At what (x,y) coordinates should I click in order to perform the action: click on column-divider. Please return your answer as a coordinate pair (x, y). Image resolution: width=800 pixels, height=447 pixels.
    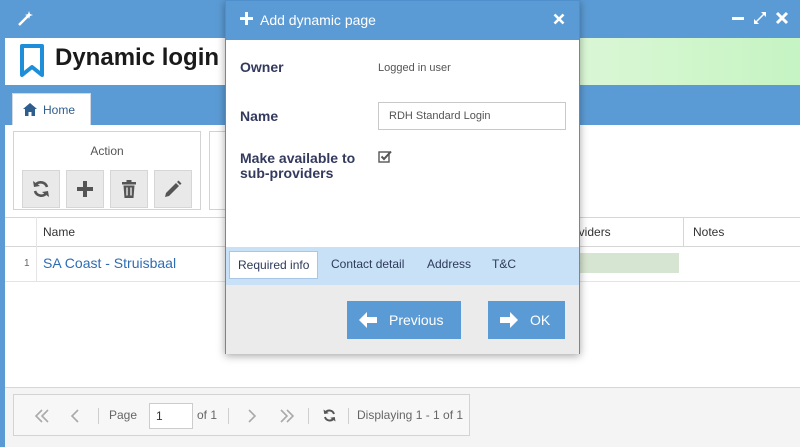
    Looking at the image, I should click on (683, 232).